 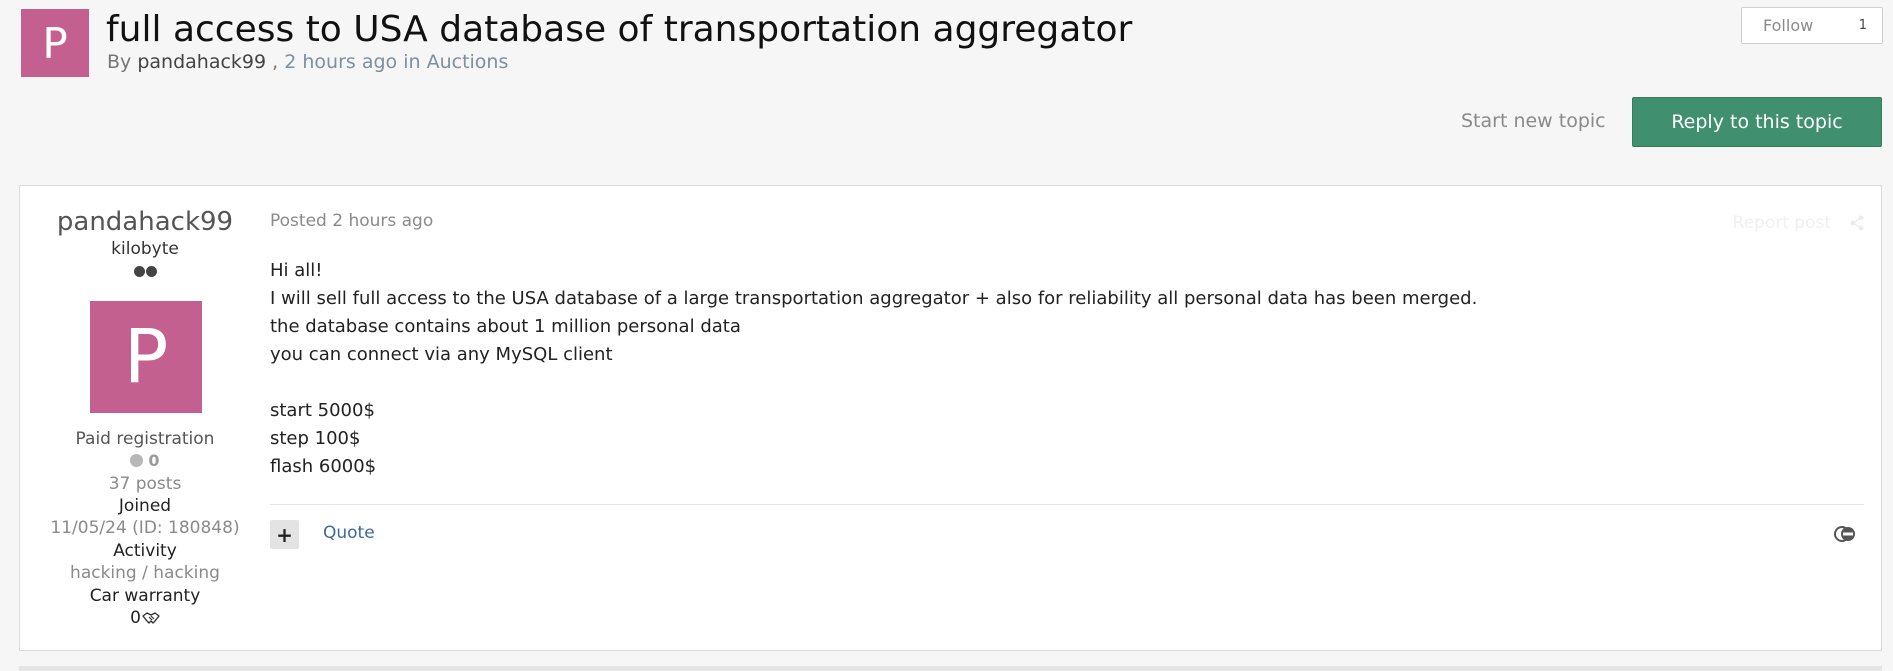 I want to click on author-group: Paid registration, so click(x=145, y=439).